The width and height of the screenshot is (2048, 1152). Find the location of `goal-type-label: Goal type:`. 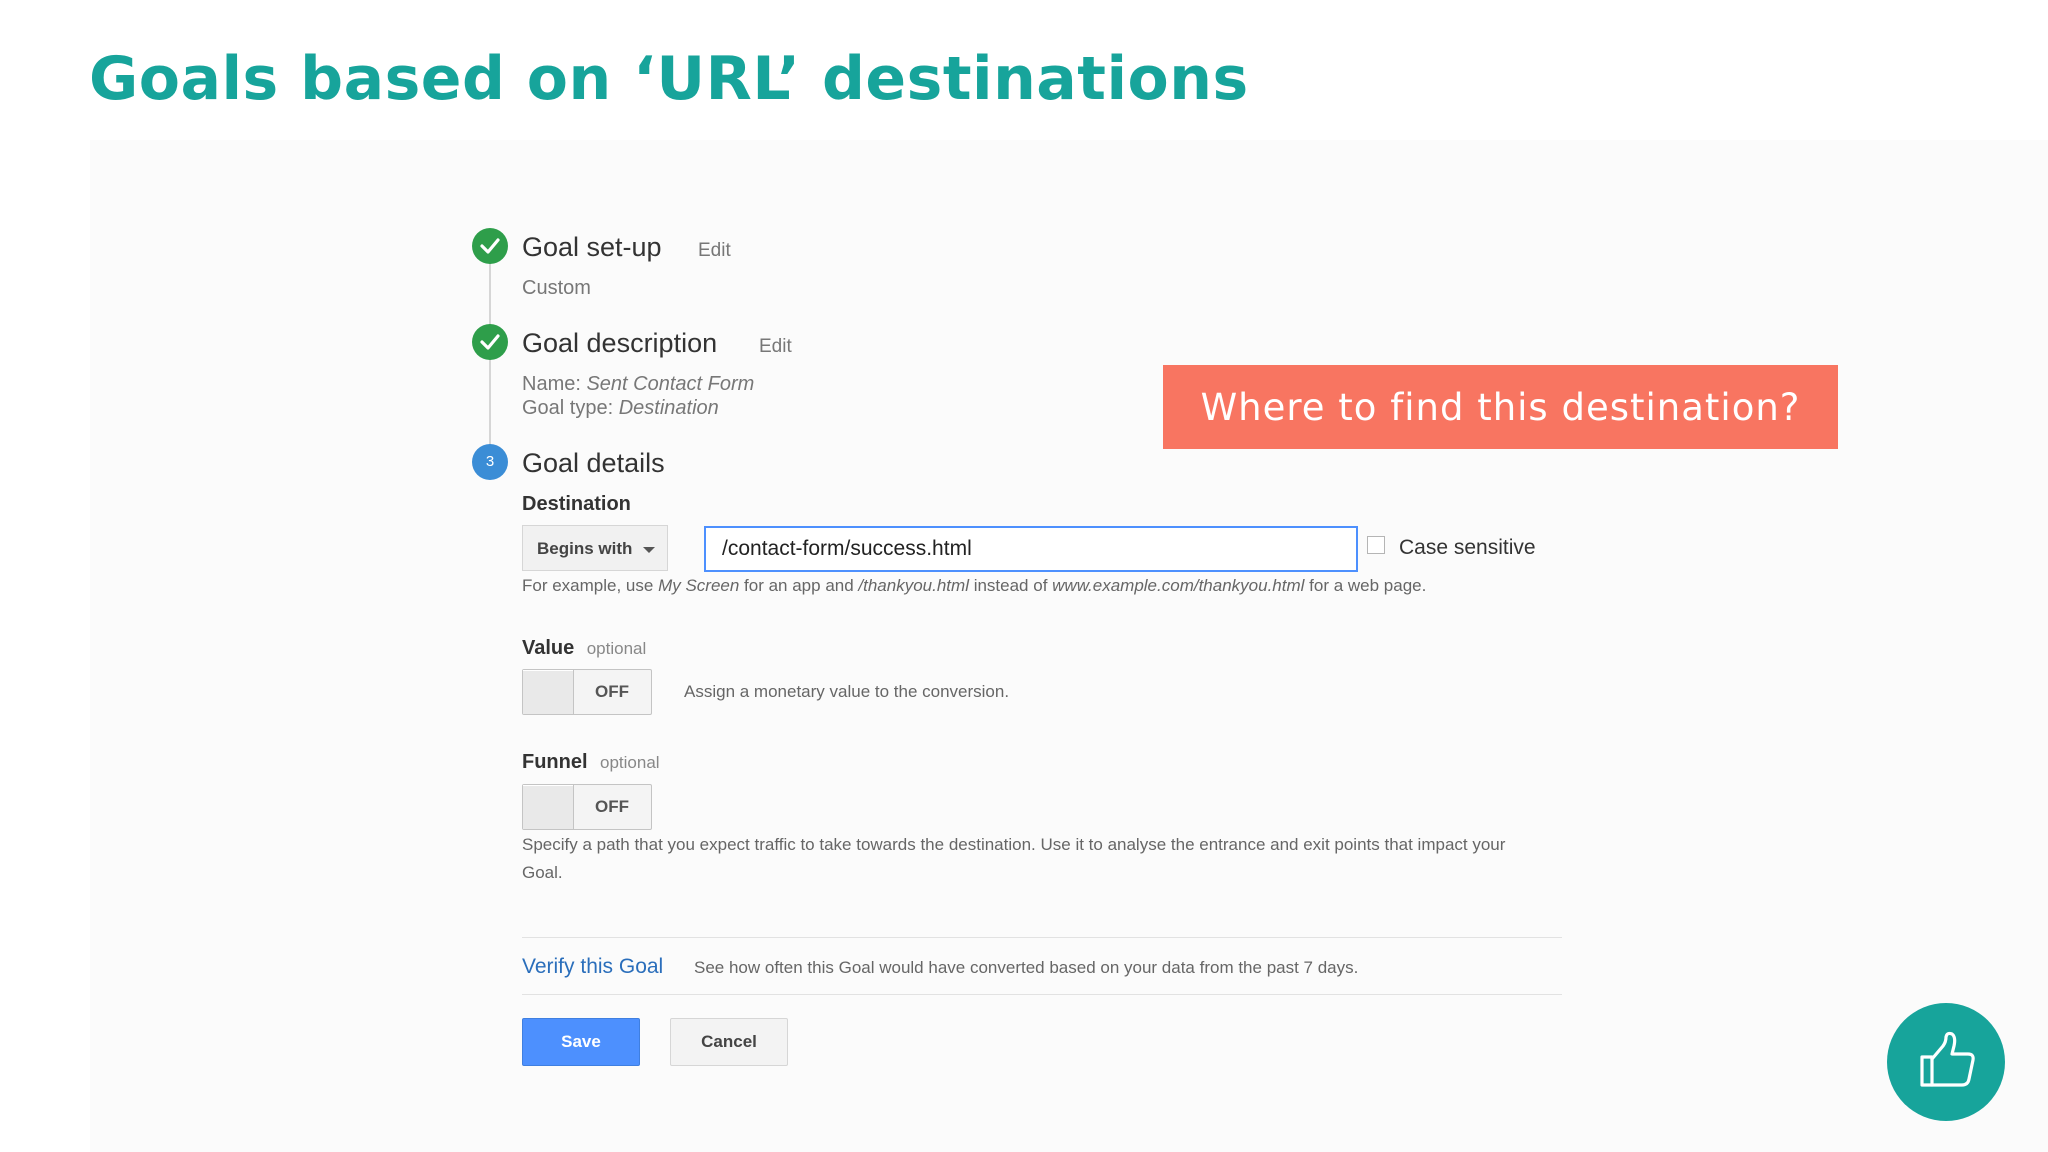

goal-type-label: Goal type: is located at coordinates (568, 408).